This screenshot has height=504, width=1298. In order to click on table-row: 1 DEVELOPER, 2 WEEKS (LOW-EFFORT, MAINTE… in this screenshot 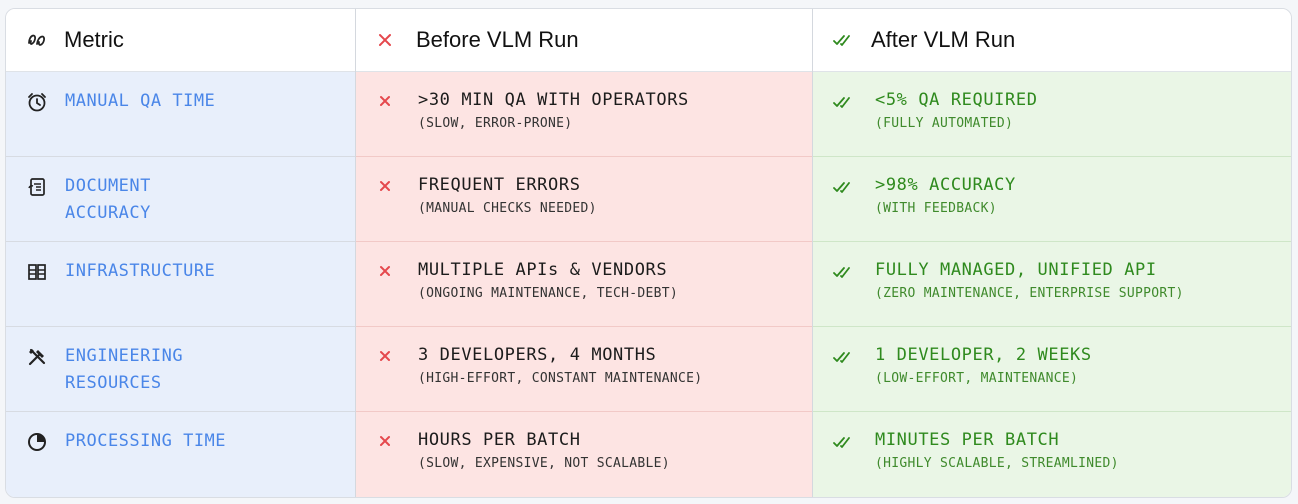, I will do `click(1052, 369)`.